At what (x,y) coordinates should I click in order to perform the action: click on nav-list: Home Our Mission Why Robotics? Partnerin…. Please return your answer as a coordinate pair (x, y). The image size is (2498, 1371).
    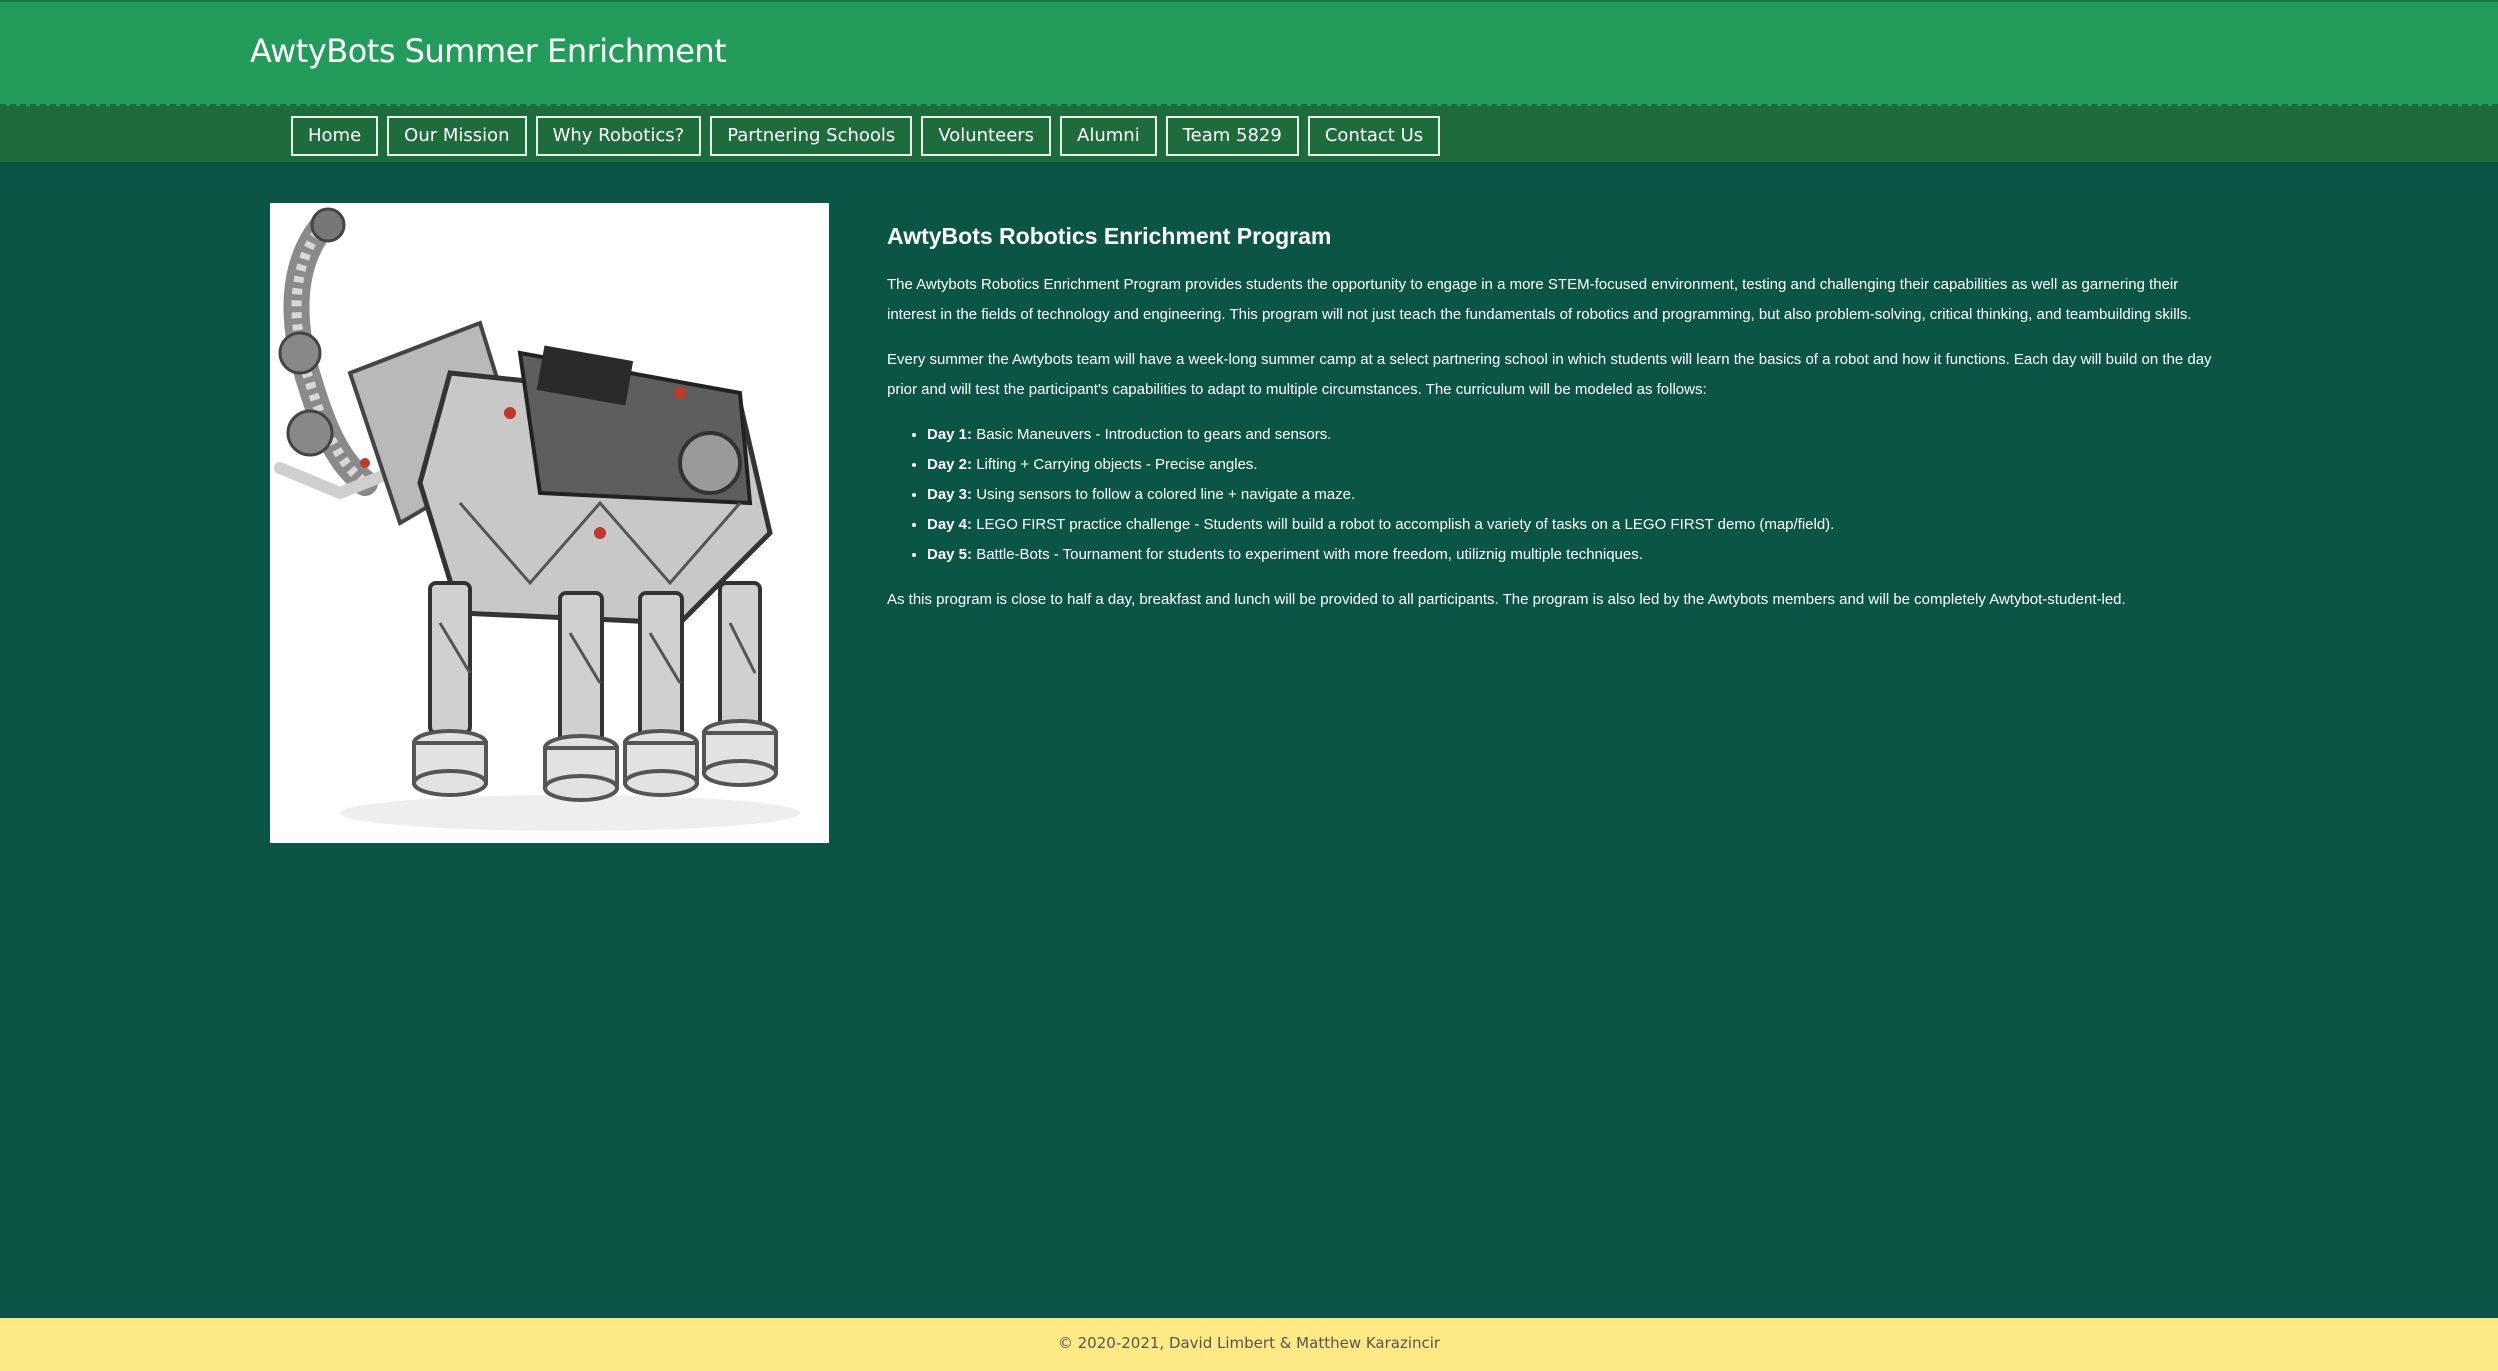
    Looking at the image, I should click on (866, 136).